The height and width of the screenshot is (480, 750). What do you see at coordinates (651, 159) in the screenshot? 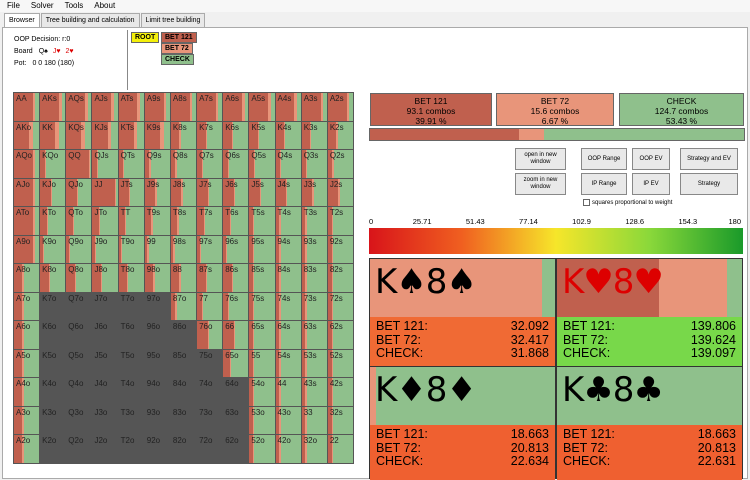
I see `oop-ev-button: OOP EV` at bounding box center [651, 159].